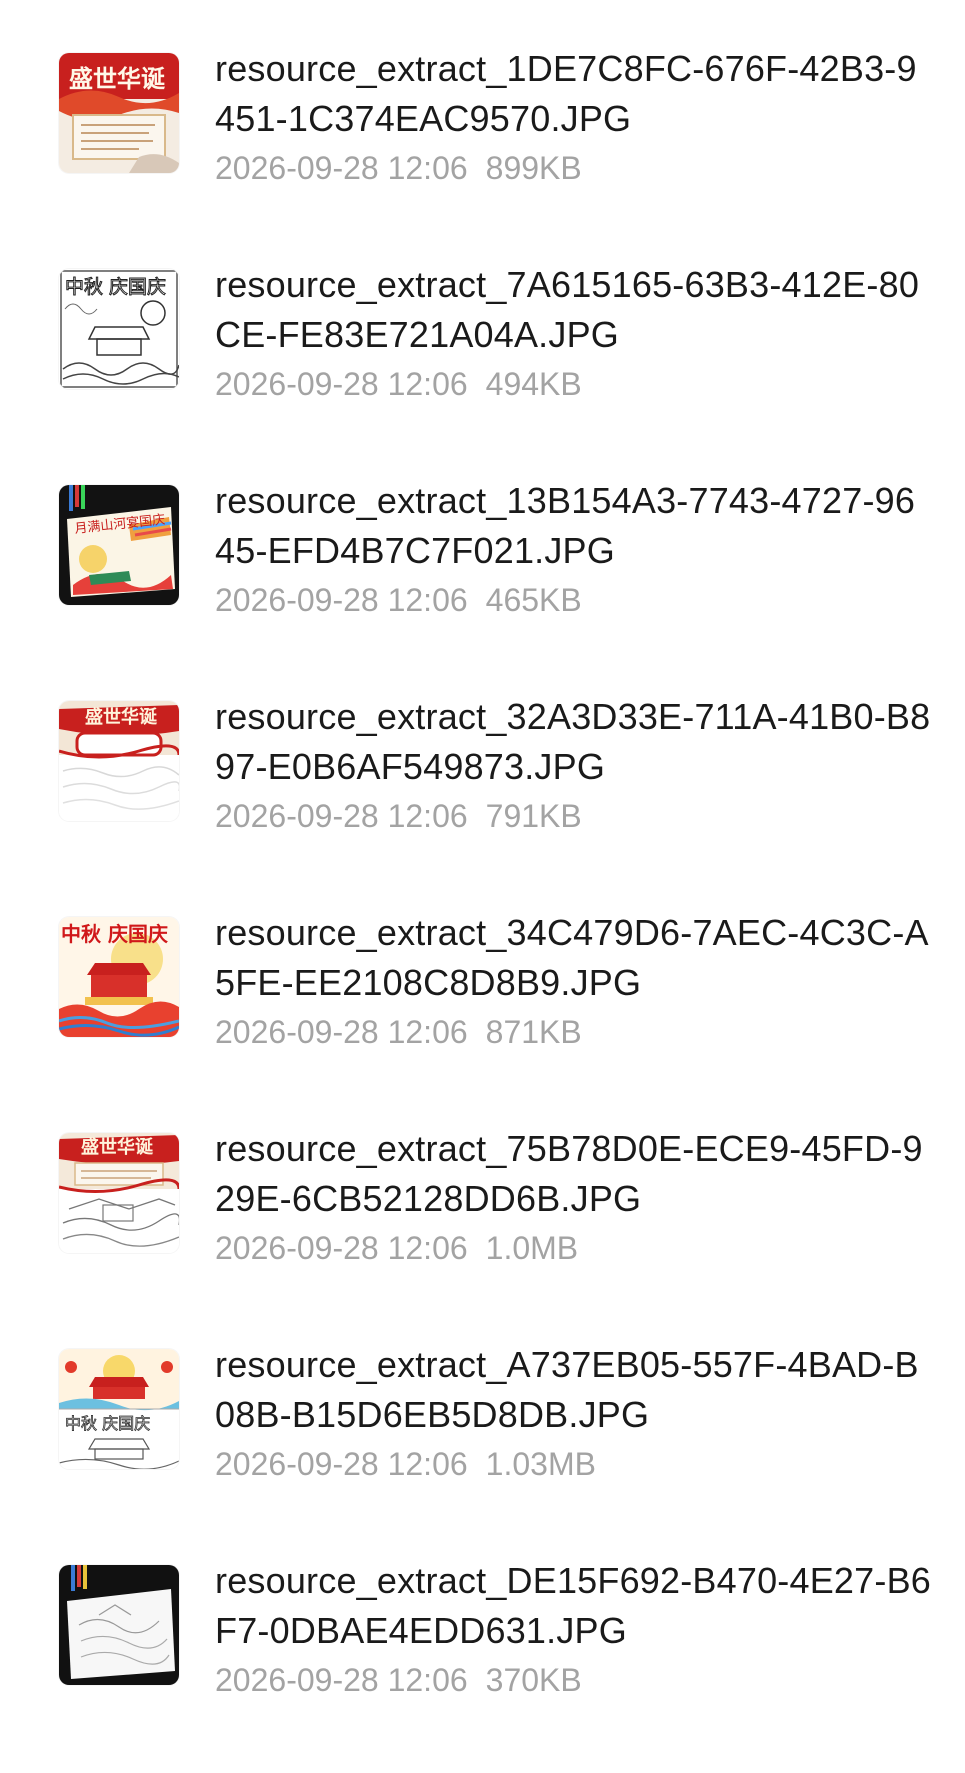 The height and width of the screenshot is (1773, 965). What do you see at coordinates (533, 384) in the screenshot?
I see `file-size: 494KB` at bounding box center [533, 384].